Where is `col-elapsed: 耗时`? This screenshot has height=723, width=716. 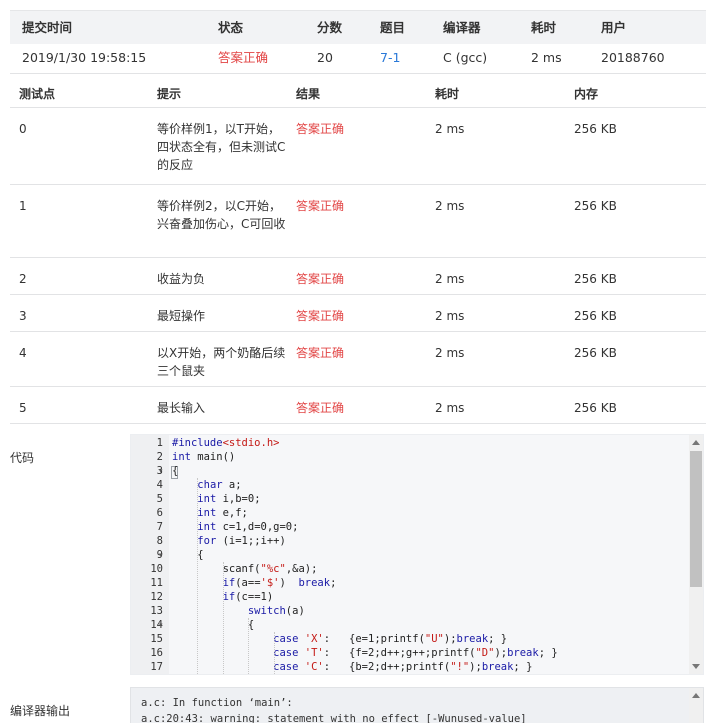 col-elapsed: 耗时 is located at coordinates (544, 27).